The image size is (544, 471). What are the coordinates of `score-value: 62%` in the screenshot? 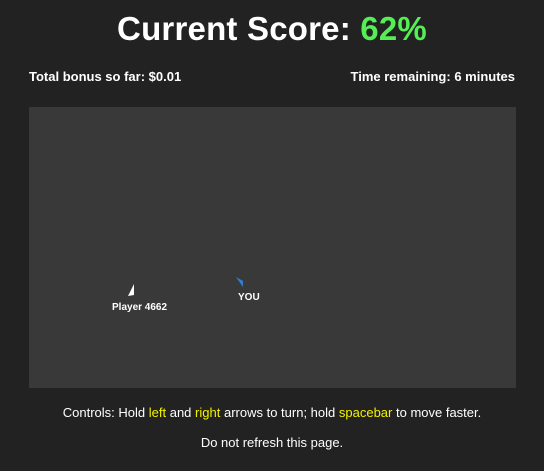 It's located at (393, 28).